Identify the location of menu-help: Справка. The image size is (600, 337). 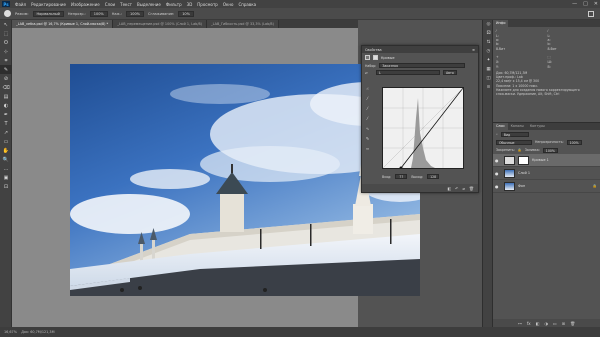
(247, 4).